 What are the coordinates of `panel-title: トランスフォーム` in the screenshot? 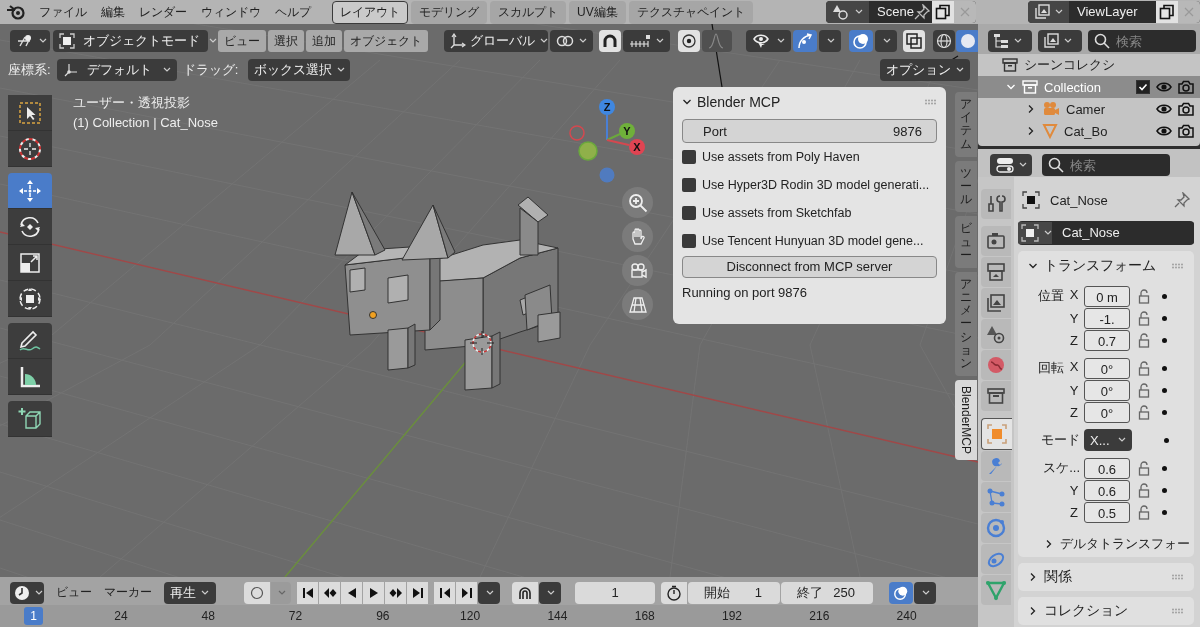 It's located at (1100, 266).